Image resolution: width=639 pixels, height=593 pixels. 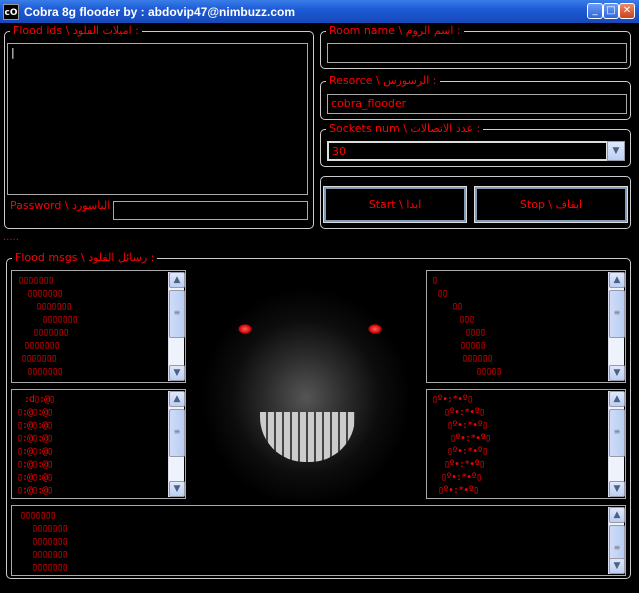 What do you see at coordinates (307, 437) in the screenshot?
I see `teeth` at bounding box center [307, 437].